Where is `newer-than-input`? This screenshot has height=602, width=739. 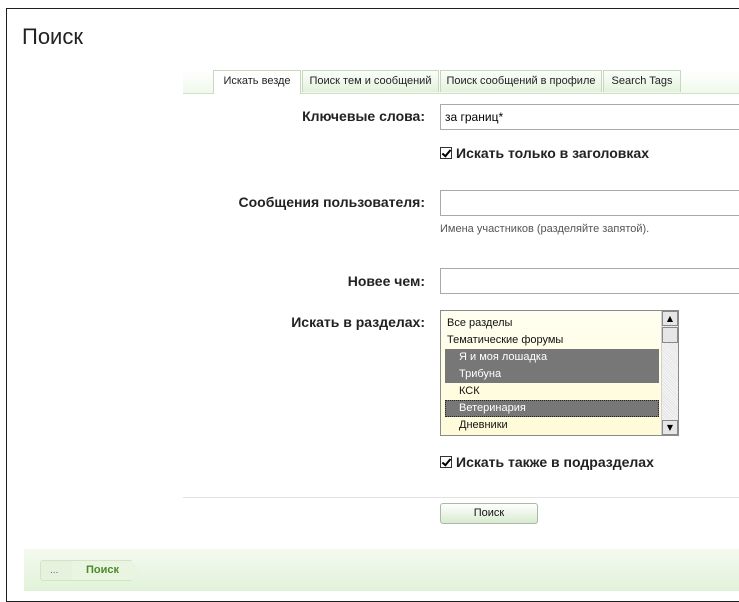
newer-than-input is located at coordinates (589, 281).